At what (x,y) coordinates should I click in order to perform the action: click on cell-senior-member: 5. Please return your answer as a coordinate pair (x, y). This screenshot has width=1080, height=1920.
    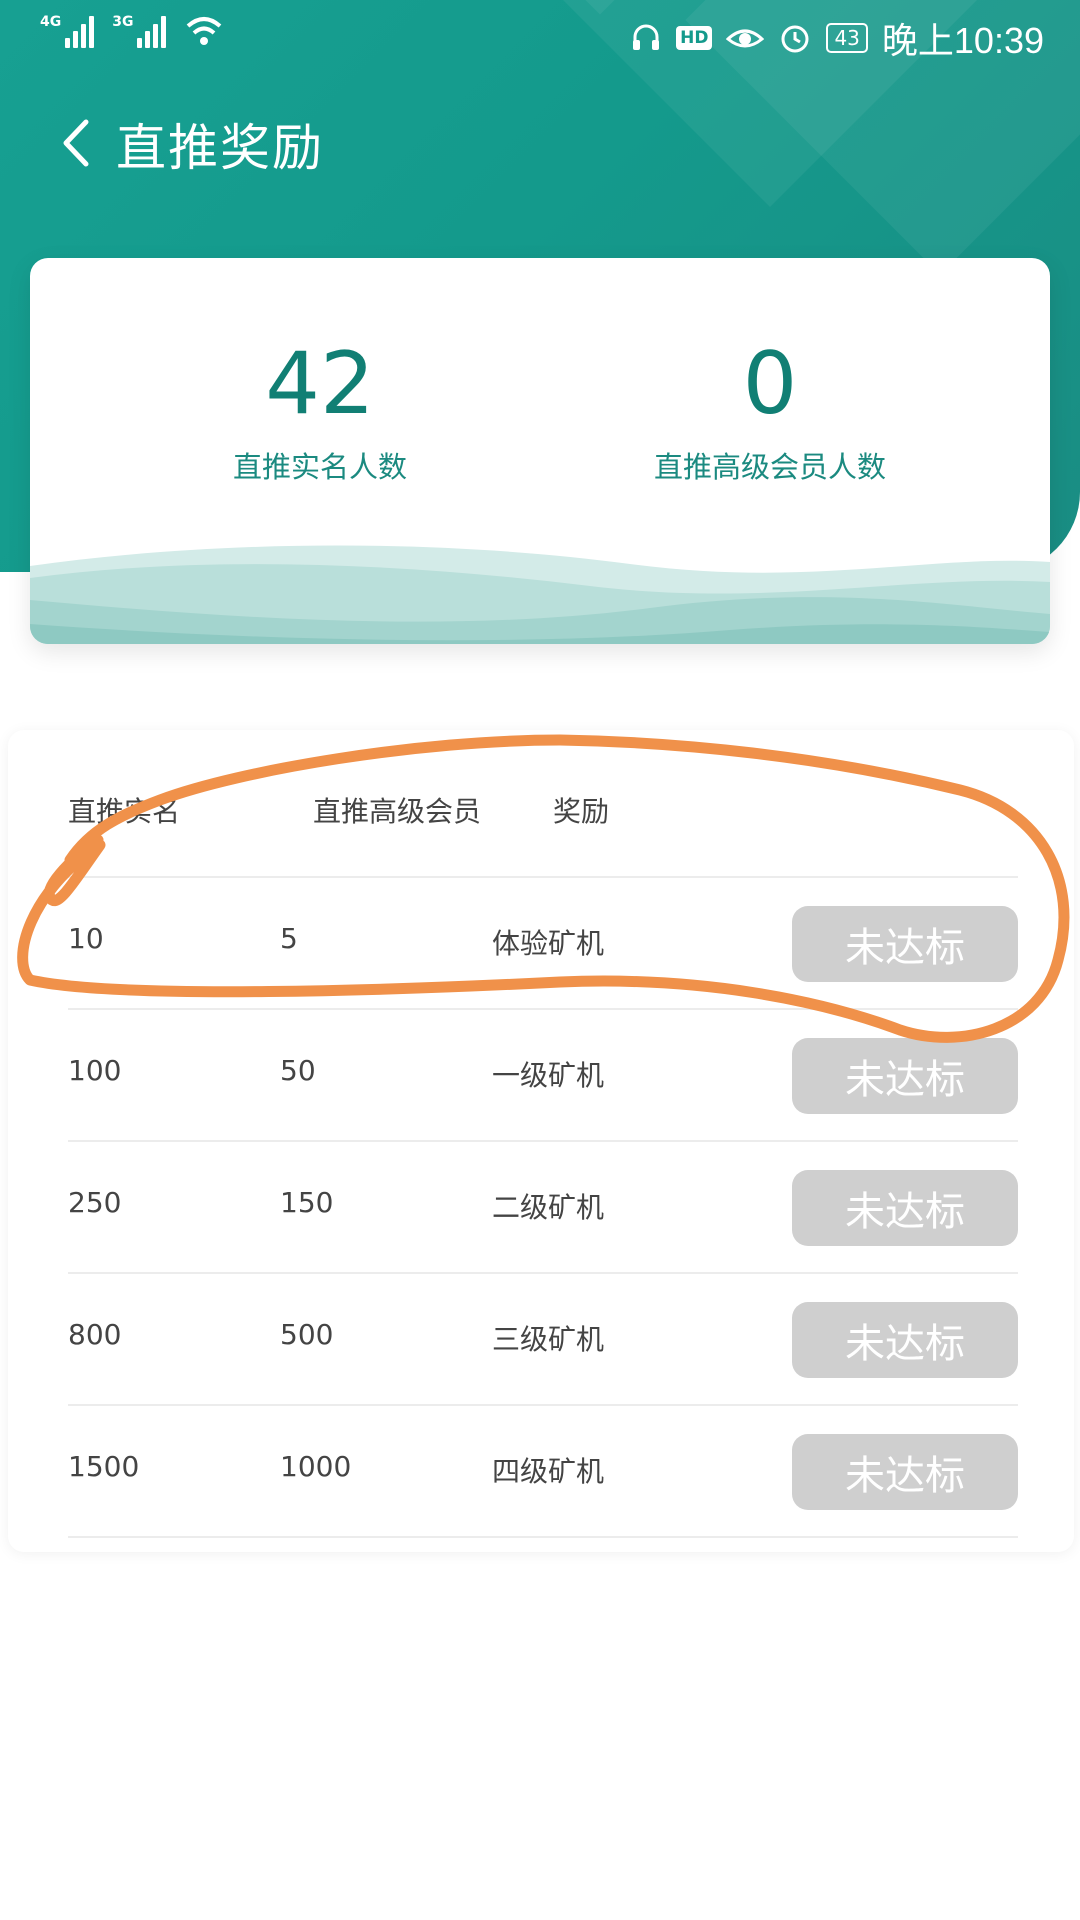
    Looking at the image, I should click on (289, 938).